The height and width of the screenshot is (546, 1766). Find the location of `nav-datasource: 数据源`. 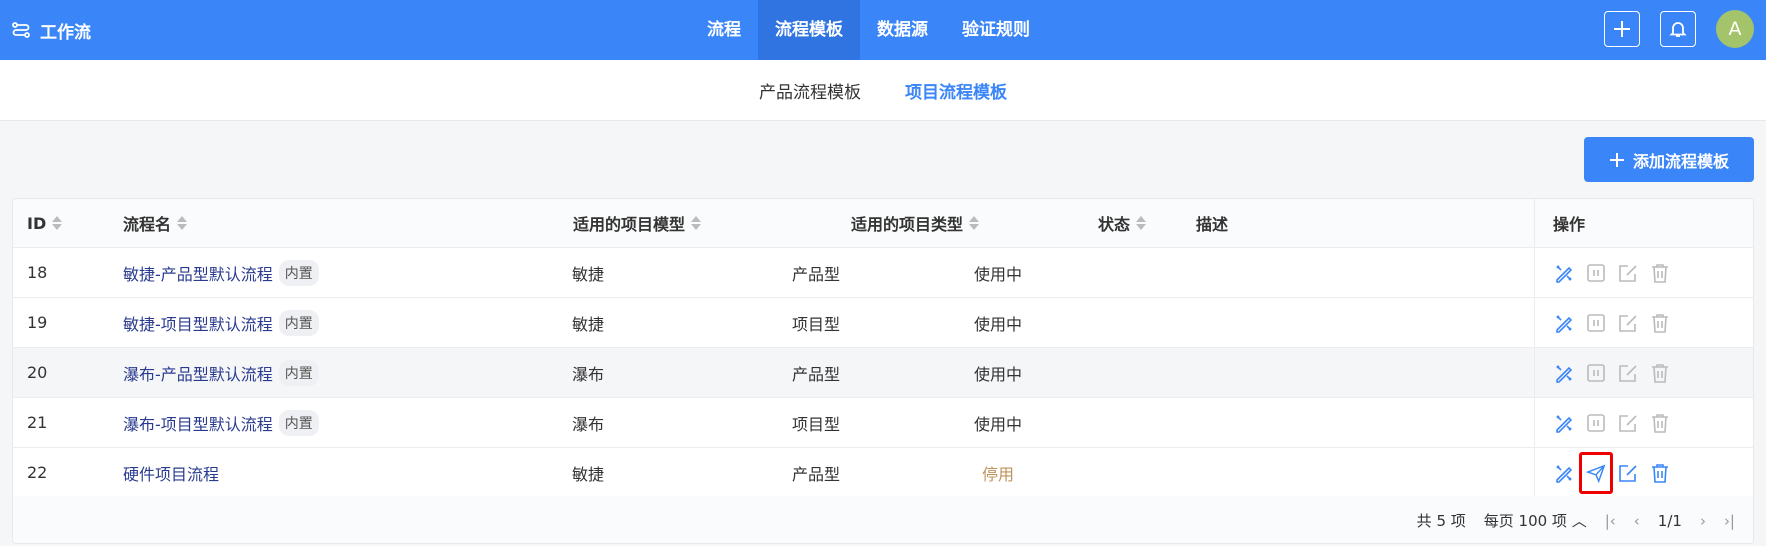

nav-datasource: 数据源 is located at coordinates (902, 30).